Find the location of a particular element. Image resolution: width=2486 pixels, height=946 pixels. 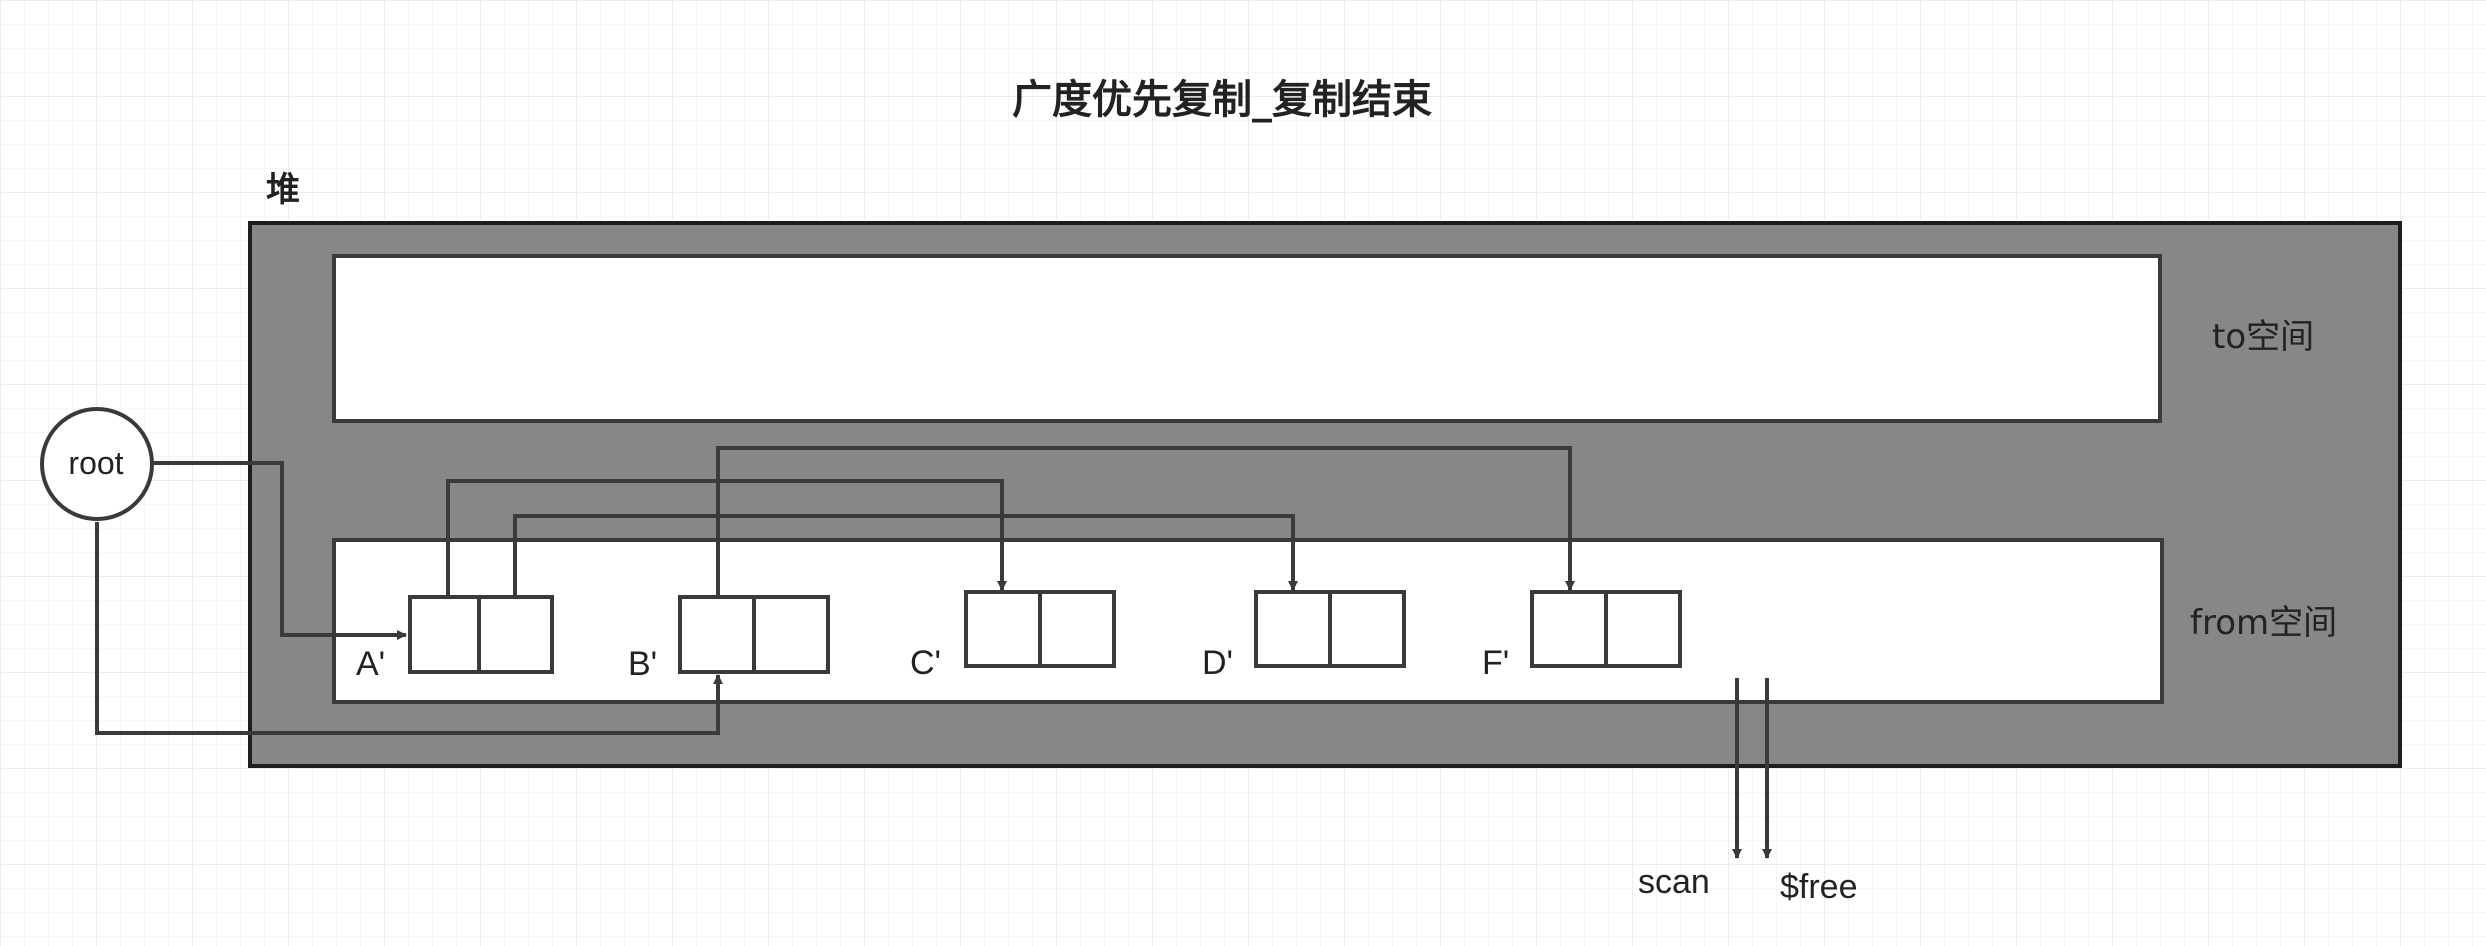

root-node: root is located at coordinates (97, 464).